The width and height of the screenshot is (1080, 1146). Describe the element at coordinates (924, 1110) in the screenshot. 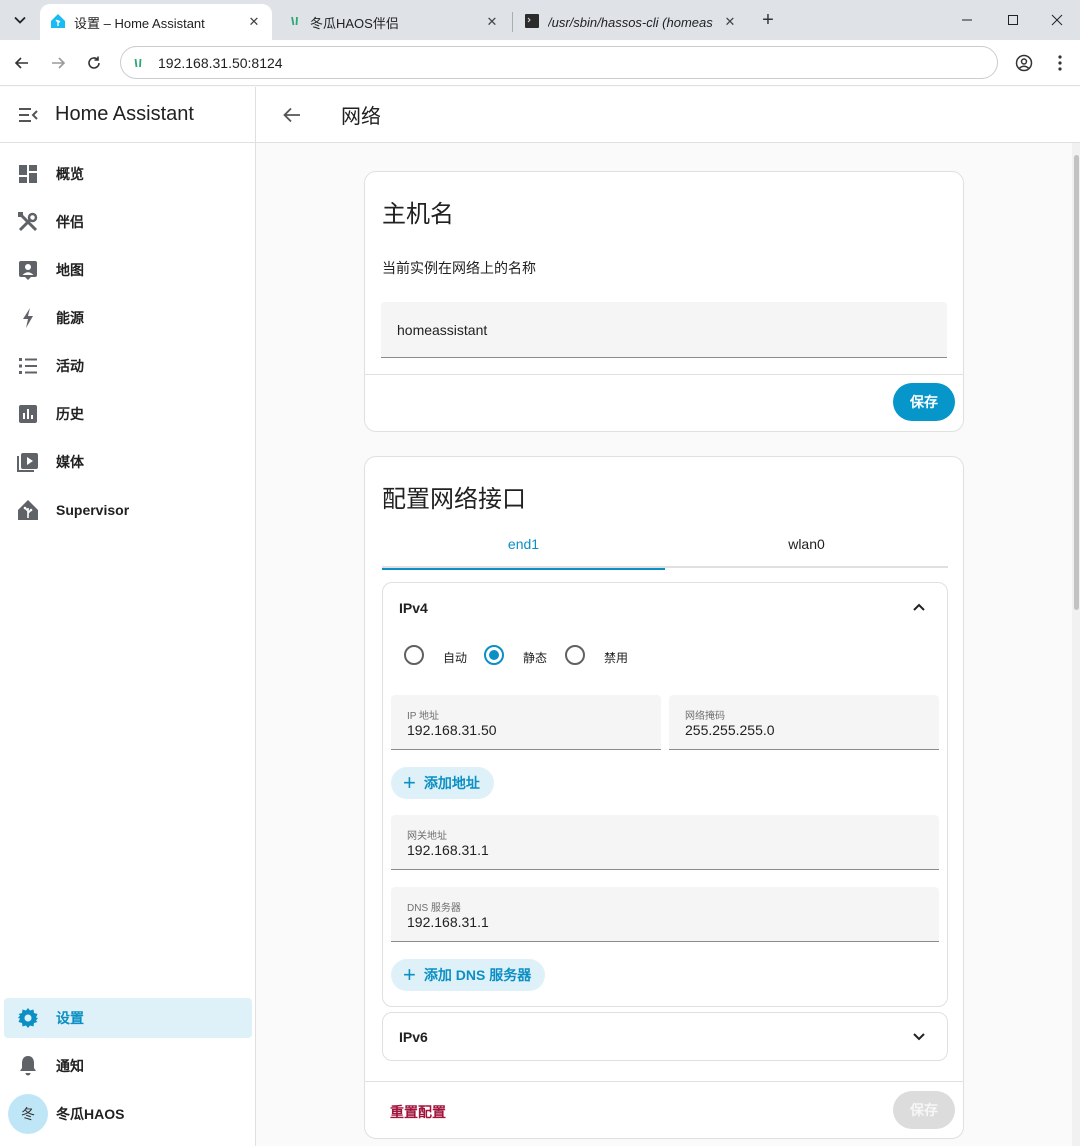

I see `network-save-button: 保存` at that location.